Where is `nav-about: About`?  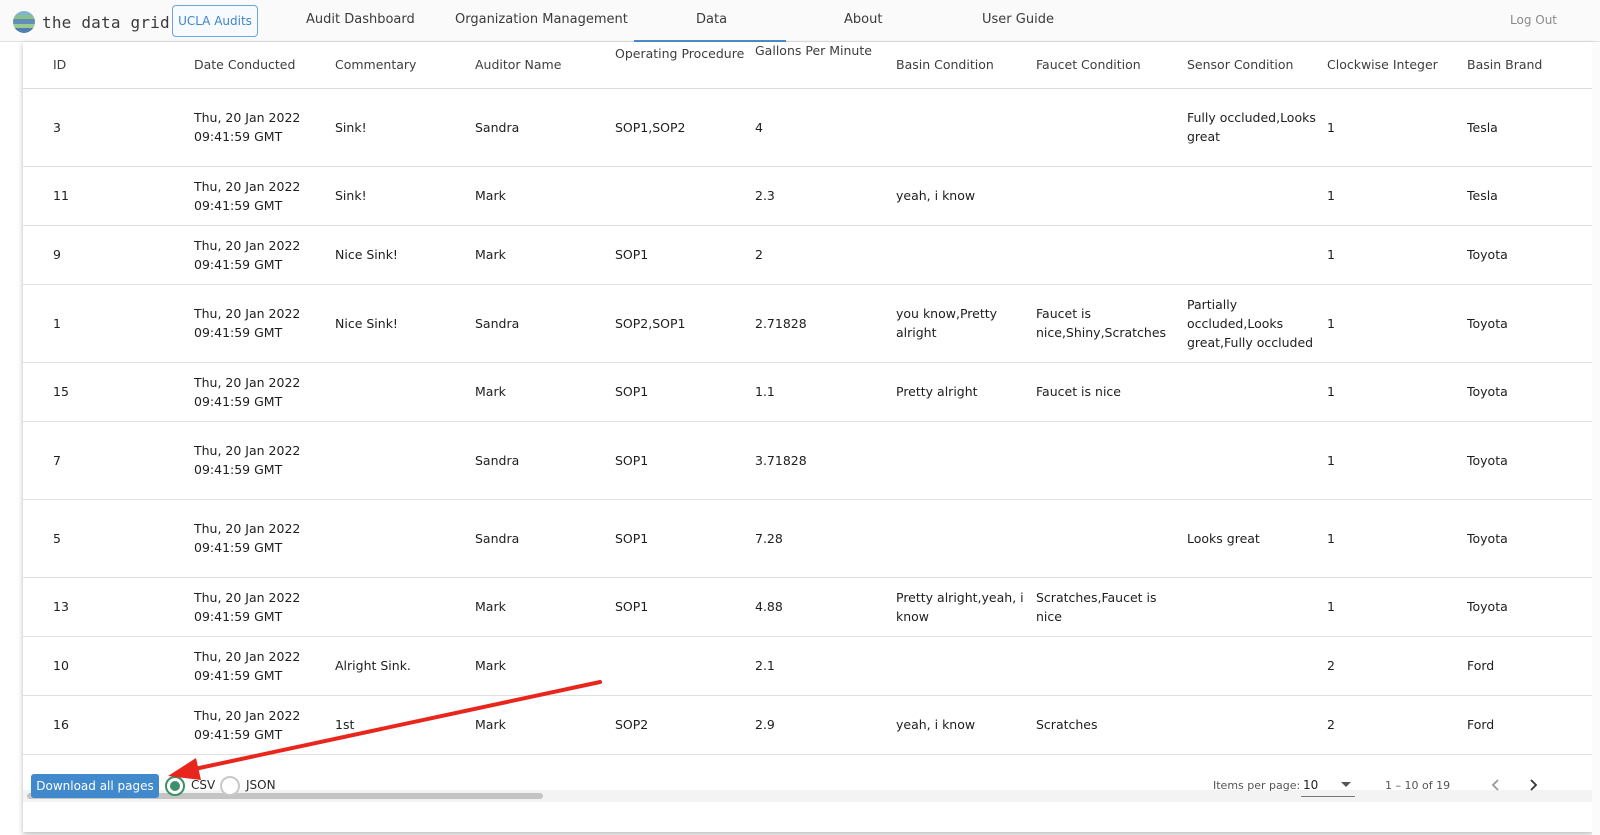
nav-about: About is located at coordinates (863, 19).